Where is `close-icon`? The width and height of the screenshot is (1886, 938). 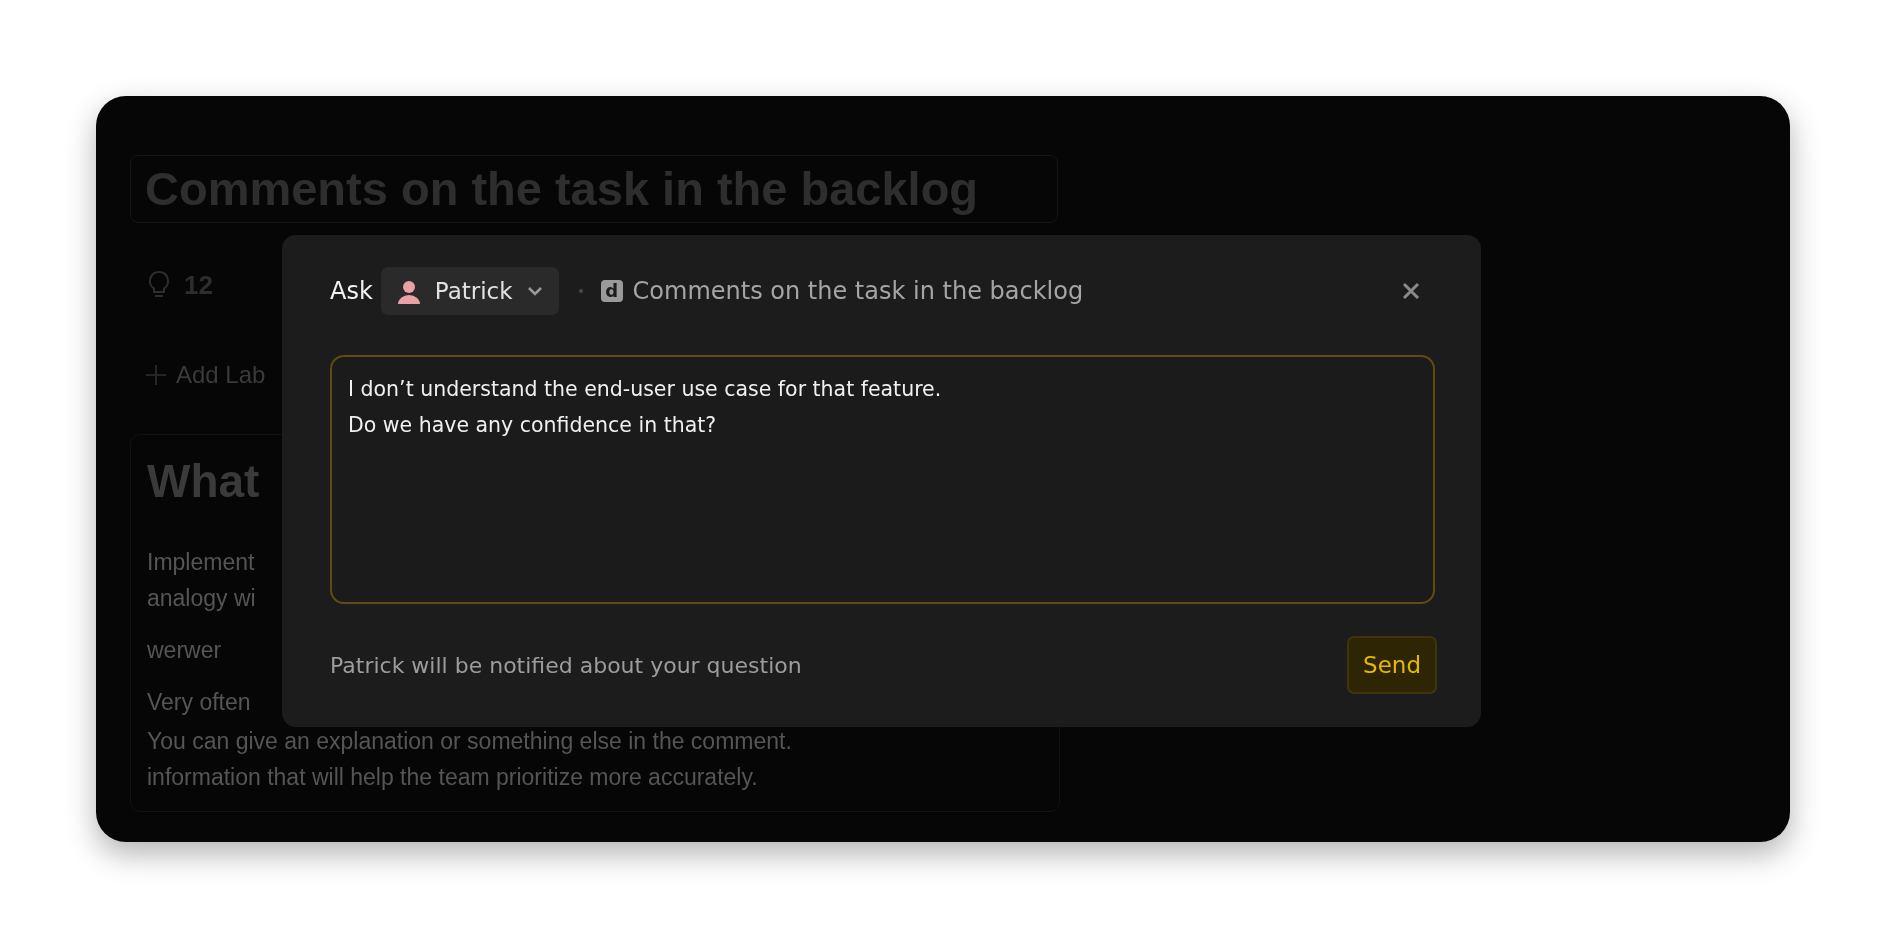
close-icon is located at coordinates (1411, 291).